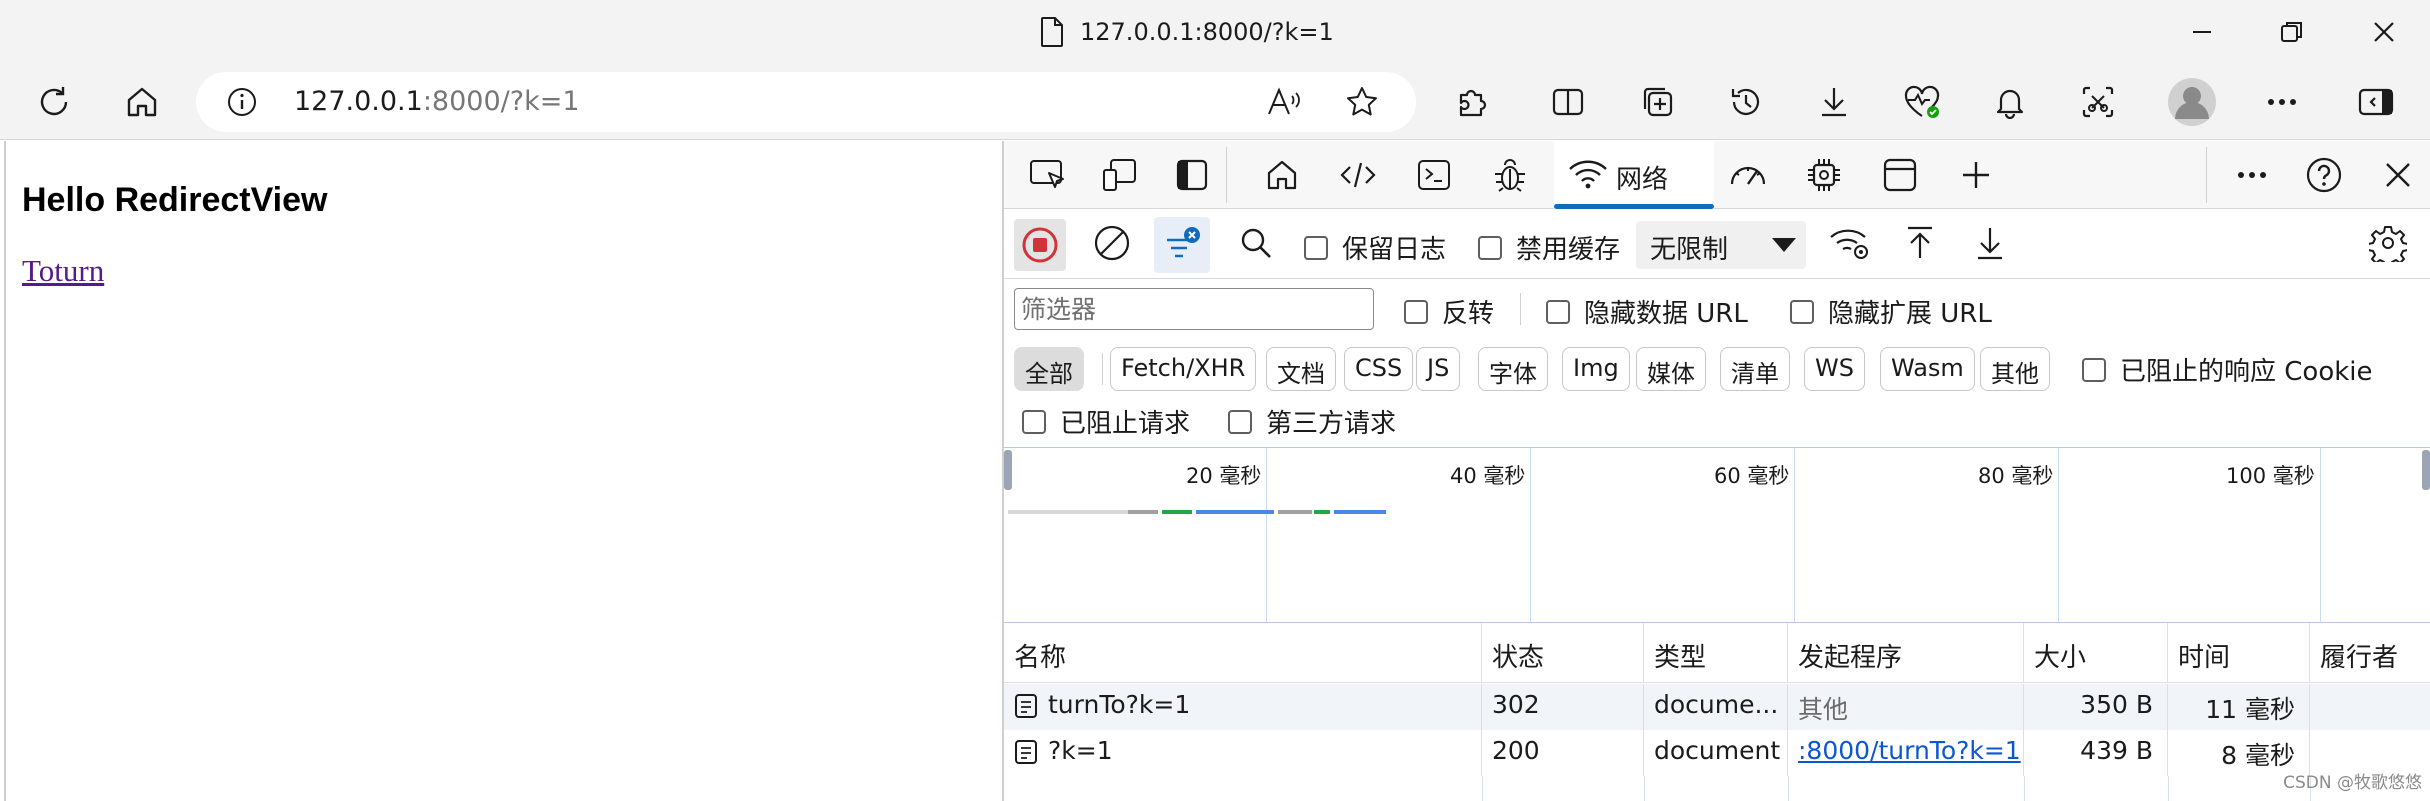 The width and height of the screenshot is (2430, 801). Describe the element at coordinates (1040, 245) in the screenshot. I see `record-button` at that location.